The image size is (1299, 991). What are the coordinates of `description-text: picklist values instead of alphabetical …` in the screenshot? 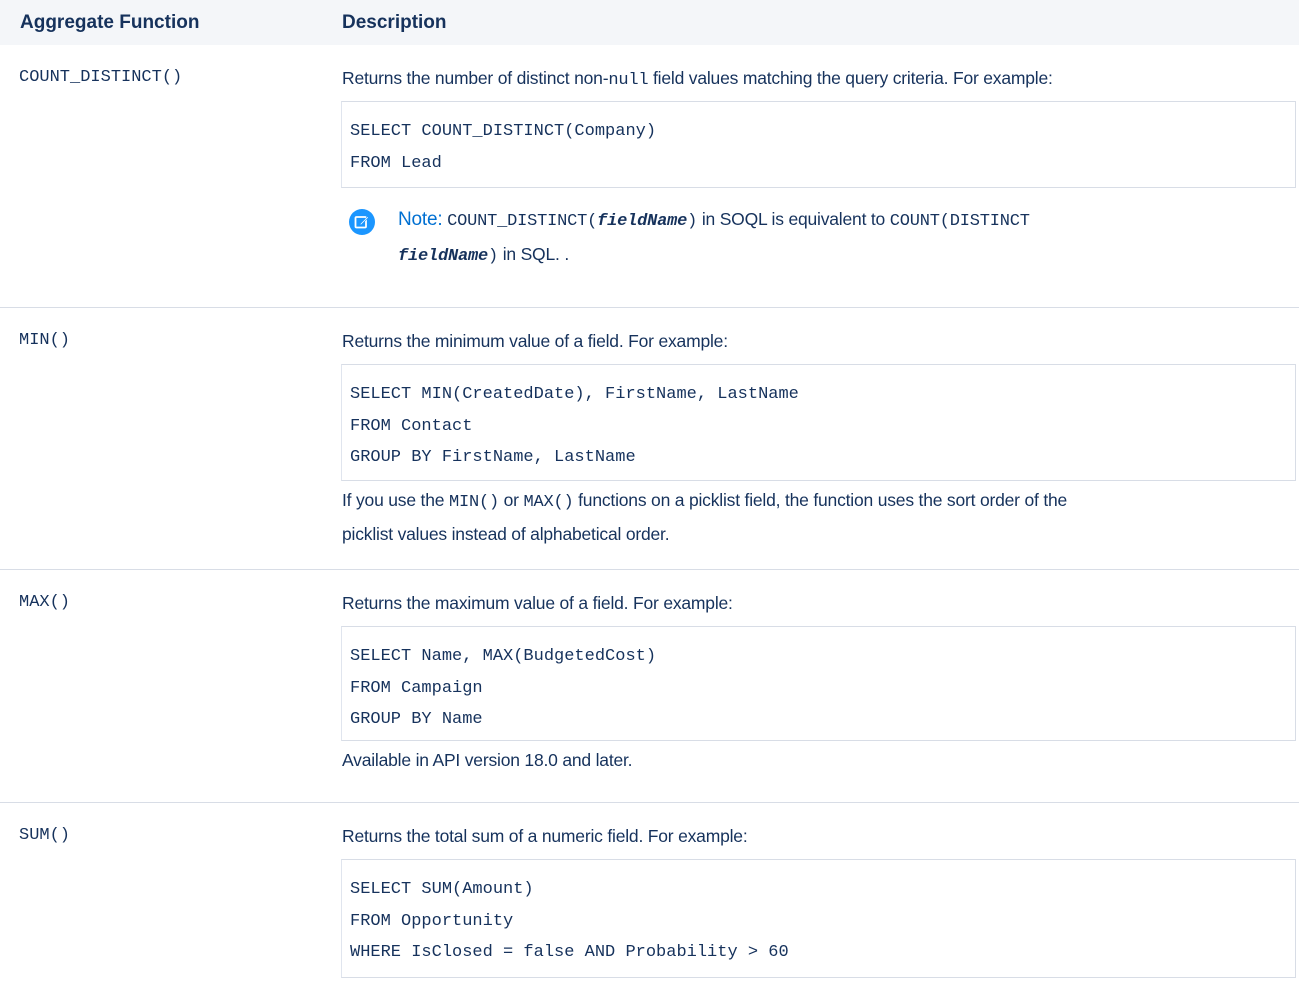 It's located at (506, 534).